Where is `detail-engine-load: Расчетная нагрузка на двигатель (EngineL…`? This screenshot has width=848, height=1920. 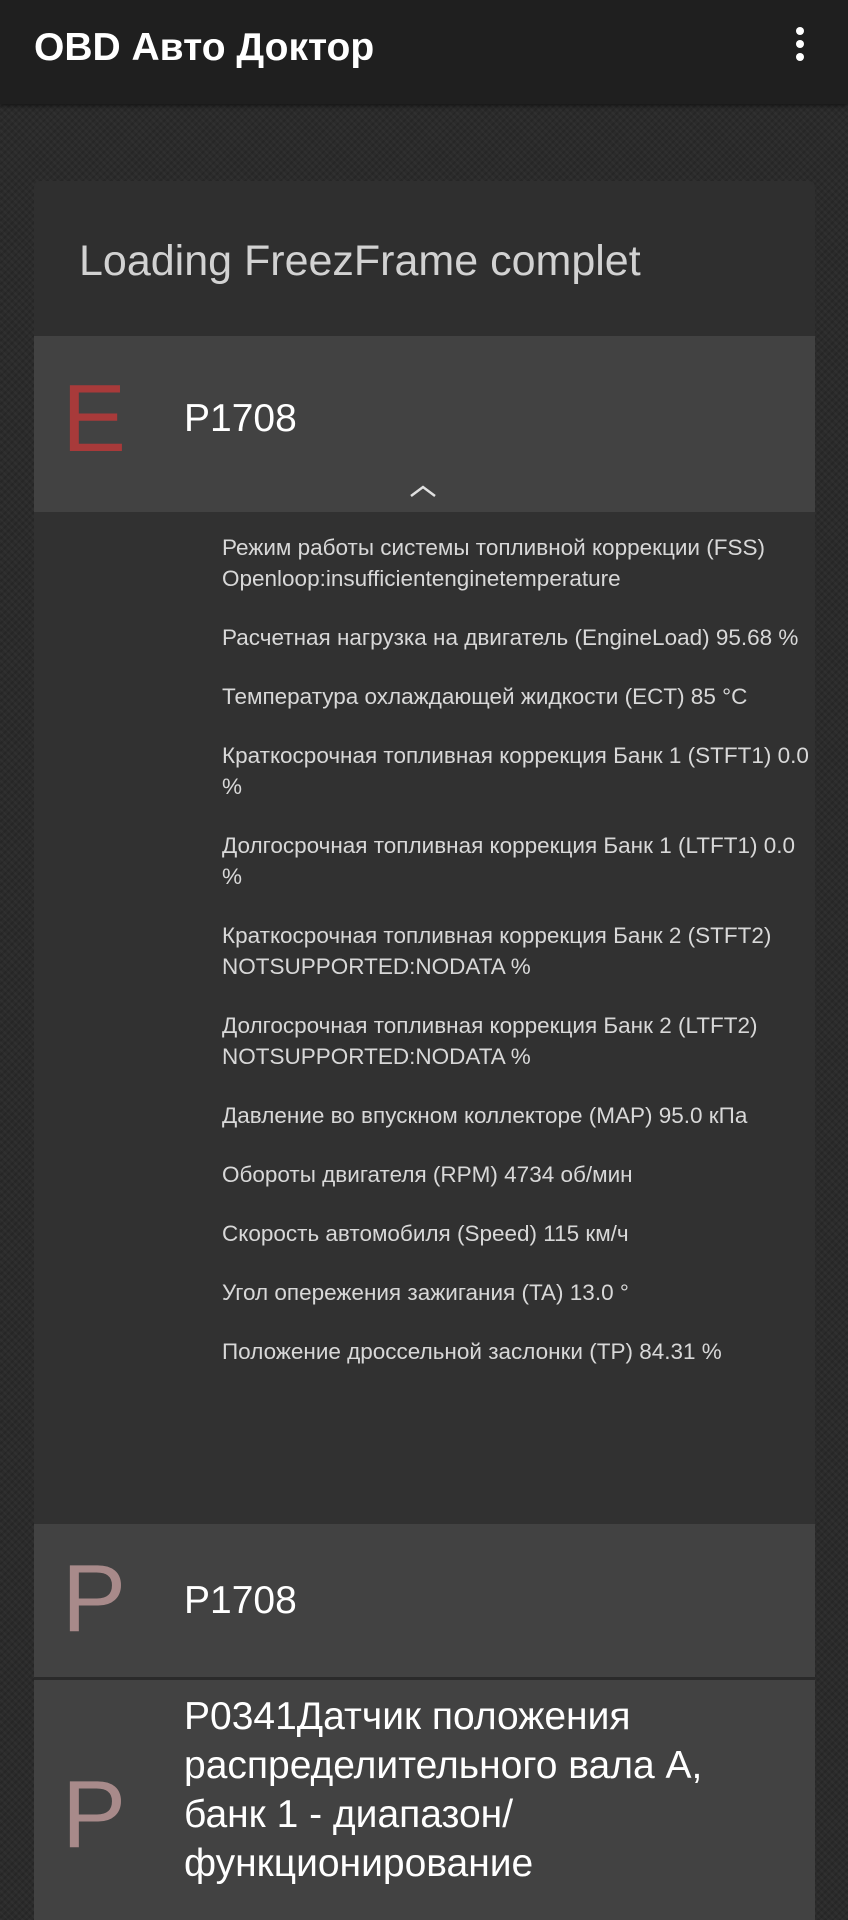
detail-engine-load: Расчетная нагрузка на двигатель (EngineL… is located at coordinates (510, 637).